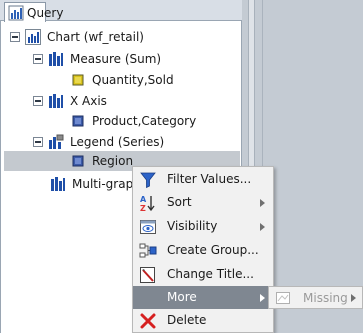 The image size is (363, 333). I want to click on tree-node-measure: Measure (Sum), so click(97, 59).